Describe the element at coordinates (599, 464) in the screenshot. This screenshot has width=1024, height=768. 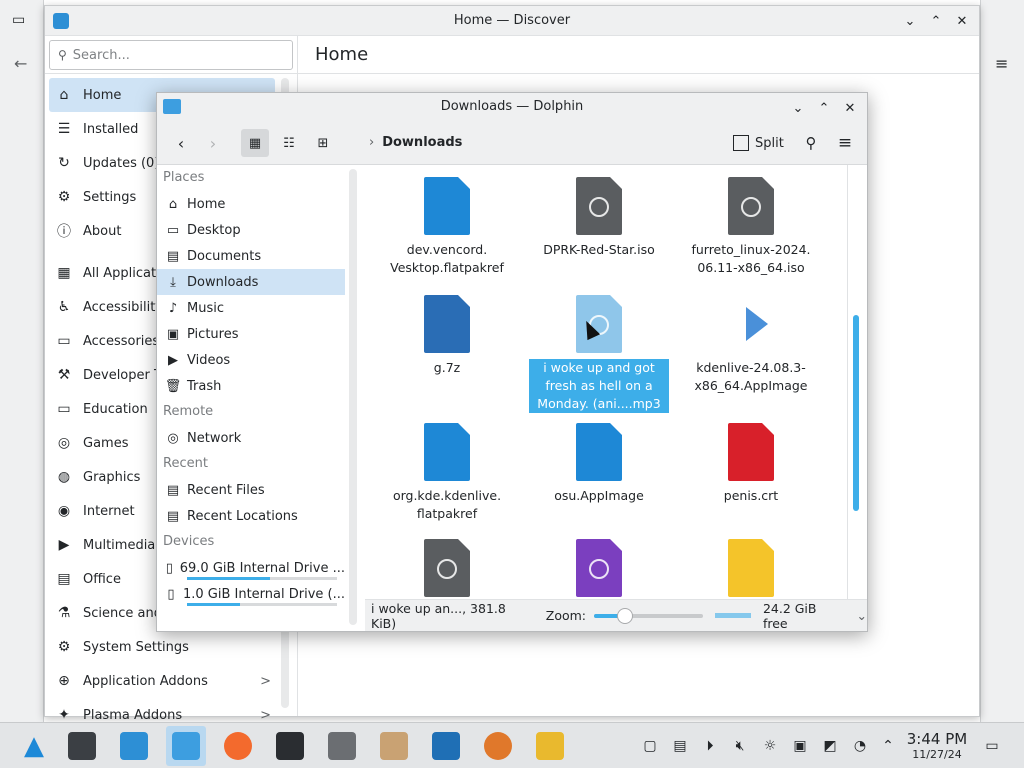
I see `file-item: osu.AppImage` at that location.